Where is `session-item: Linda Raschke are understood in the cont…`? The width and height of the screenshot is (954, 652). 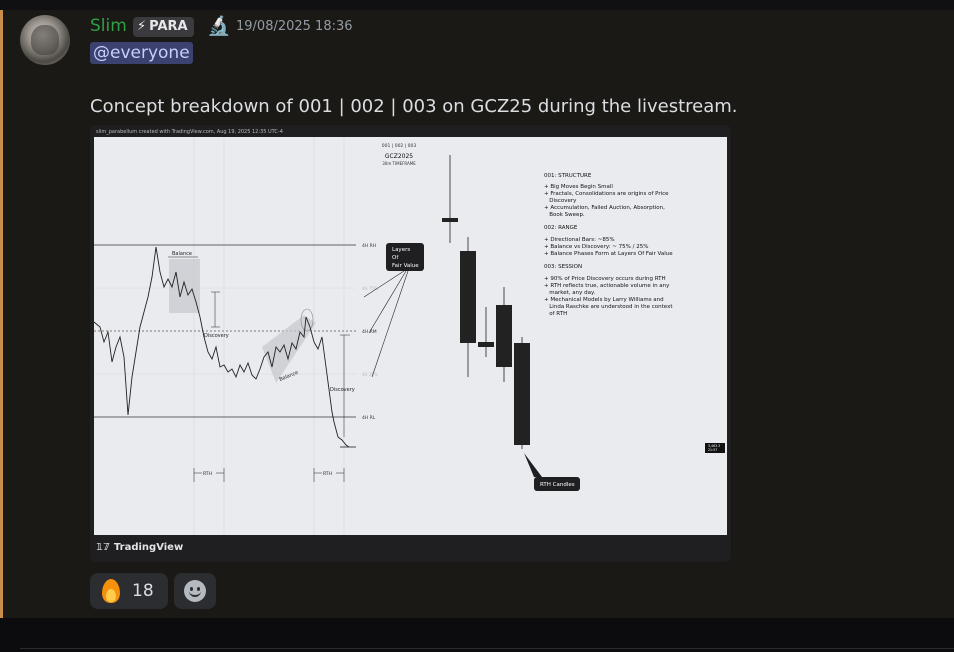
session-item: Linda Raschke are understood in the cont… is located at coordinates (608, 307).